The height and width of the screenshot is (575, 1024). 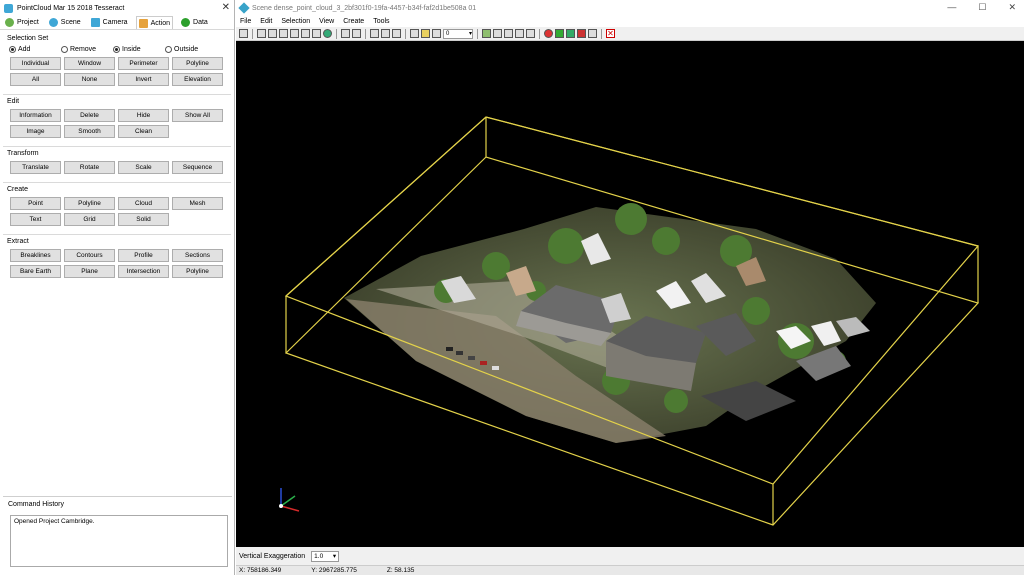 I want to click on view-left-icon, so click(x=294, y=33).